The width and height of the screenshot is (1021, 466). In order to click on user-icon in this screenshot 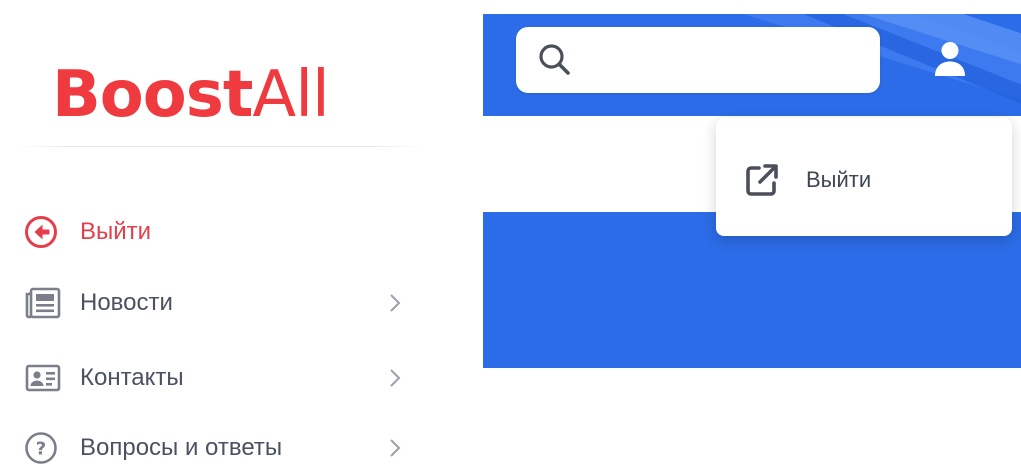, I will do `click(950, 59)`.